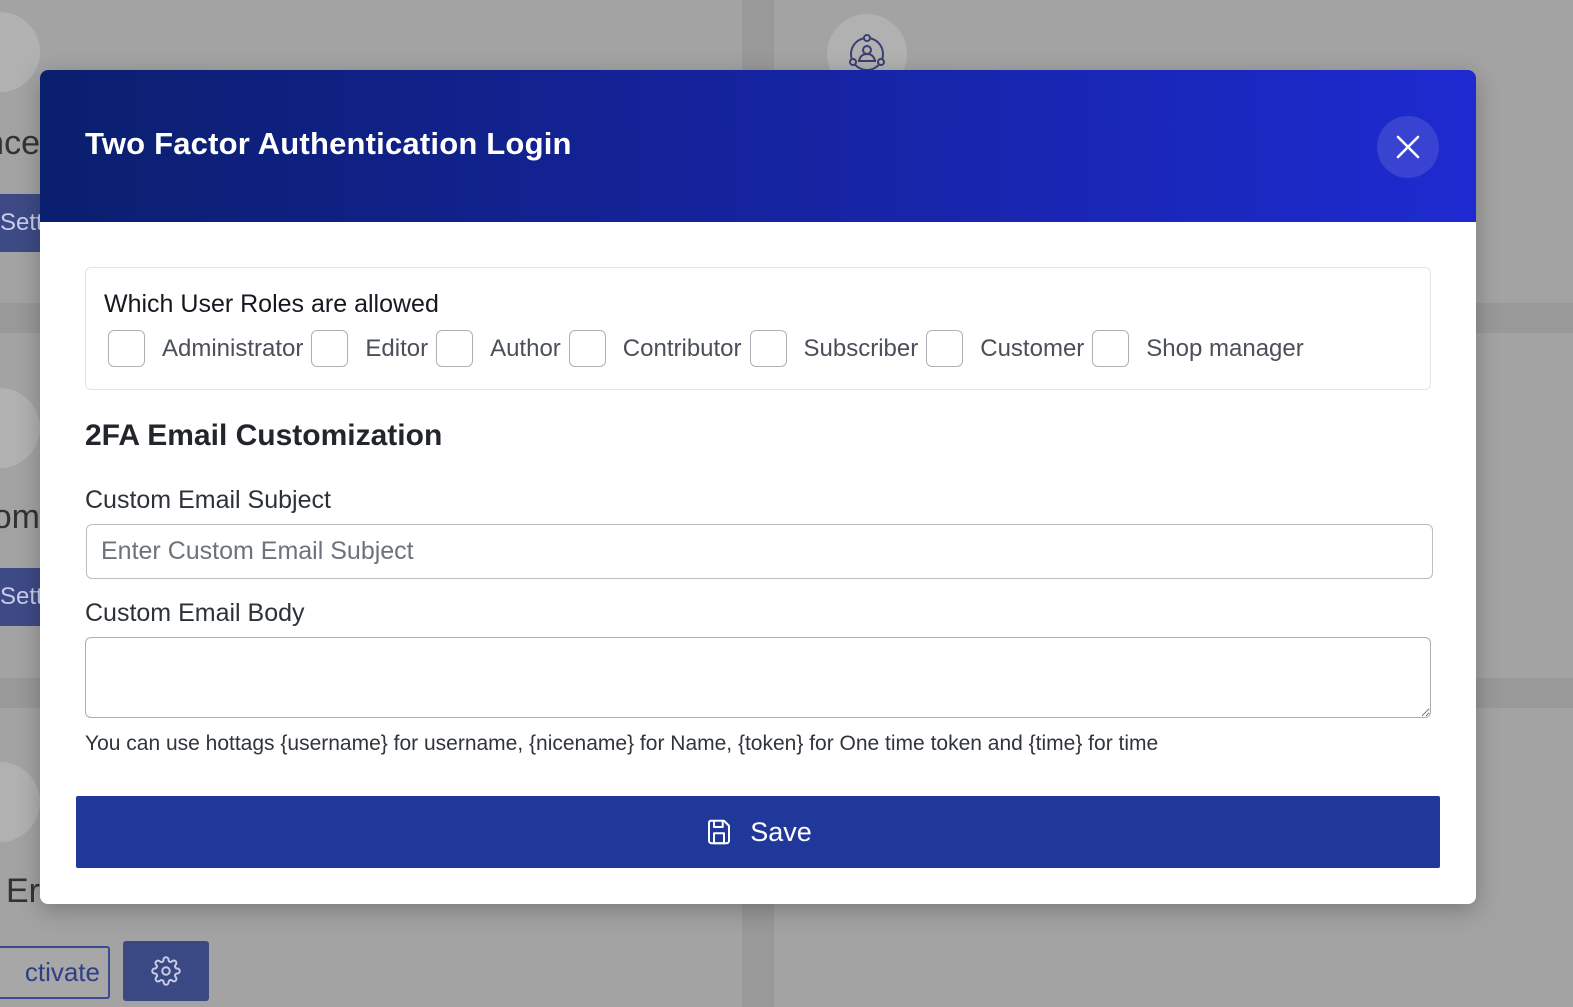 The width and height of the screenshot is (1573, 1007). Describe the element at coordinates (1225, 348) in the screenshot. I see `role-label-shop-manager: Shop manager` at that location.